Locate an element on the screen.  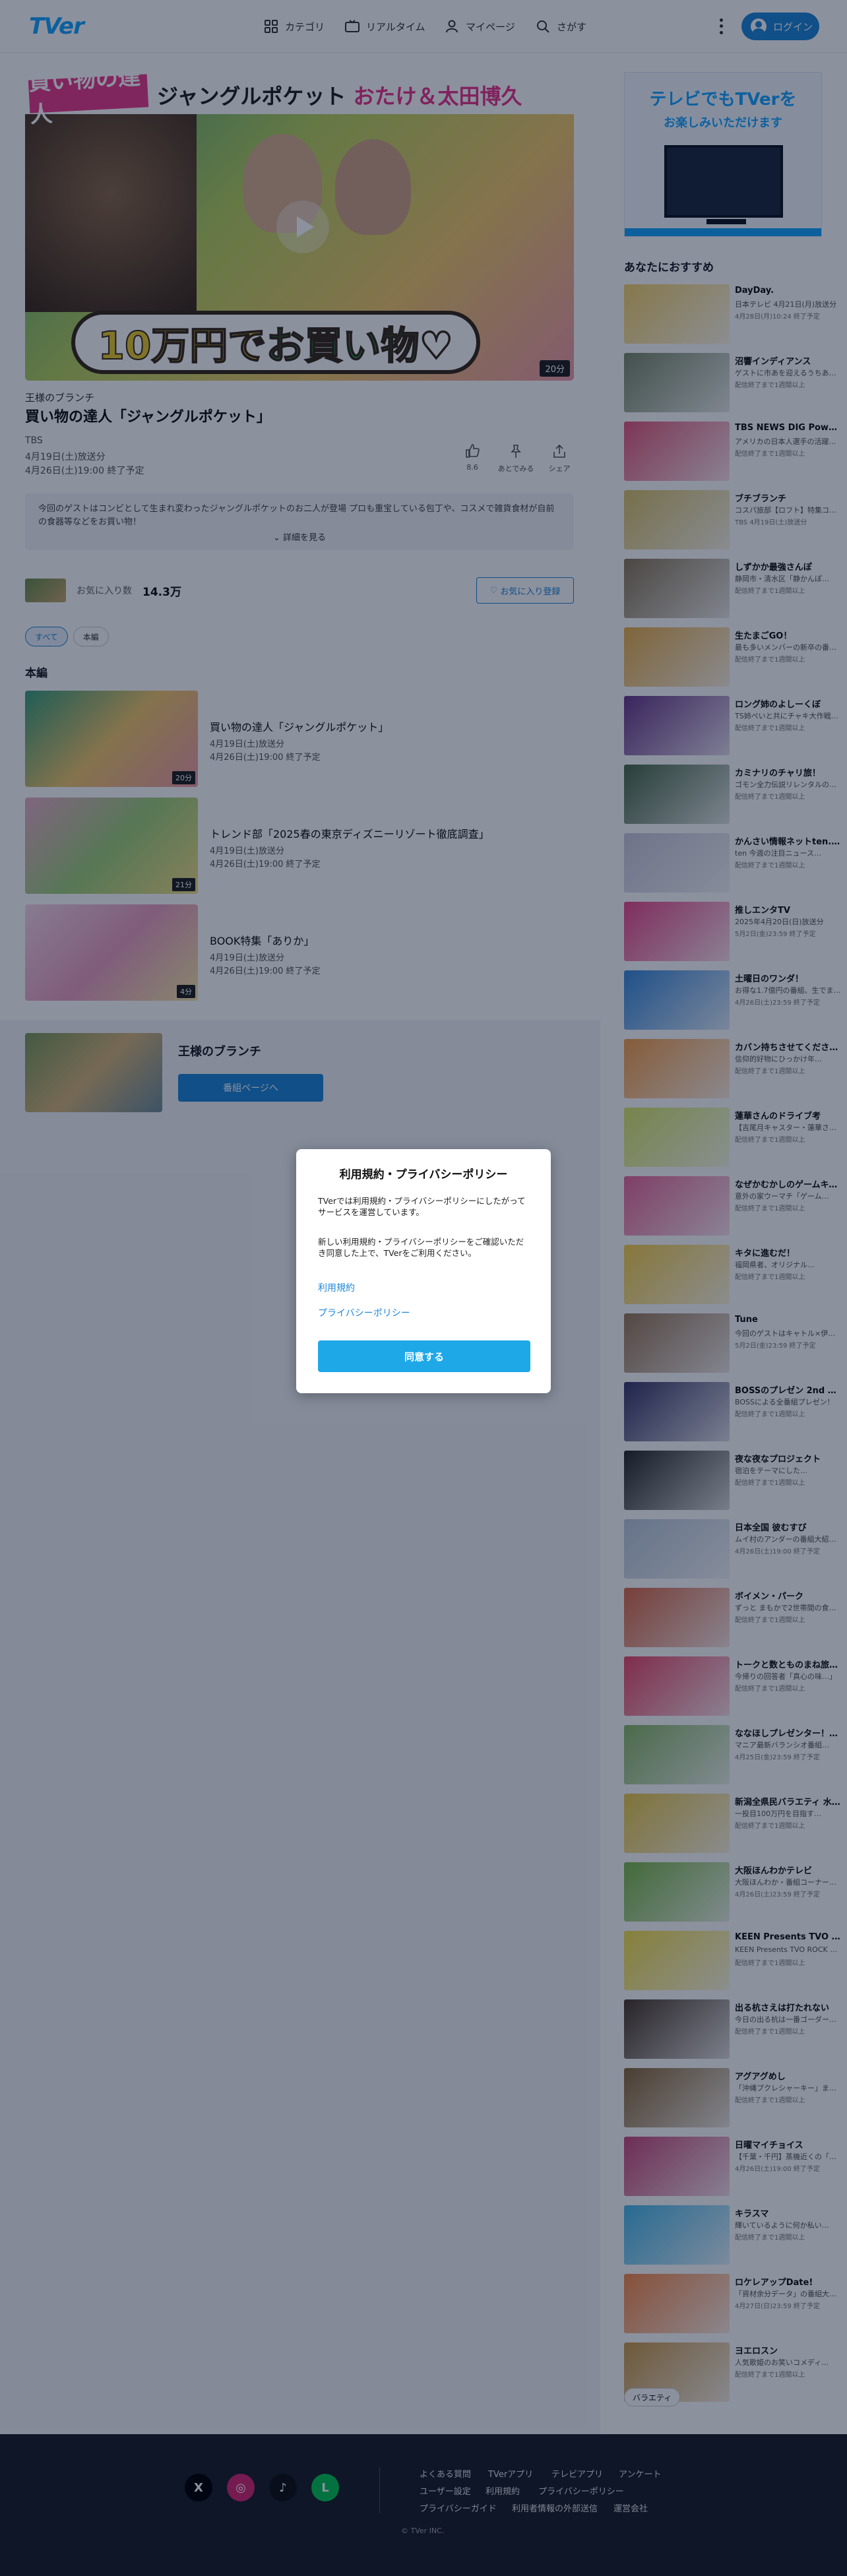
agree-button: 同意する is located at coordinates (424, 1356).